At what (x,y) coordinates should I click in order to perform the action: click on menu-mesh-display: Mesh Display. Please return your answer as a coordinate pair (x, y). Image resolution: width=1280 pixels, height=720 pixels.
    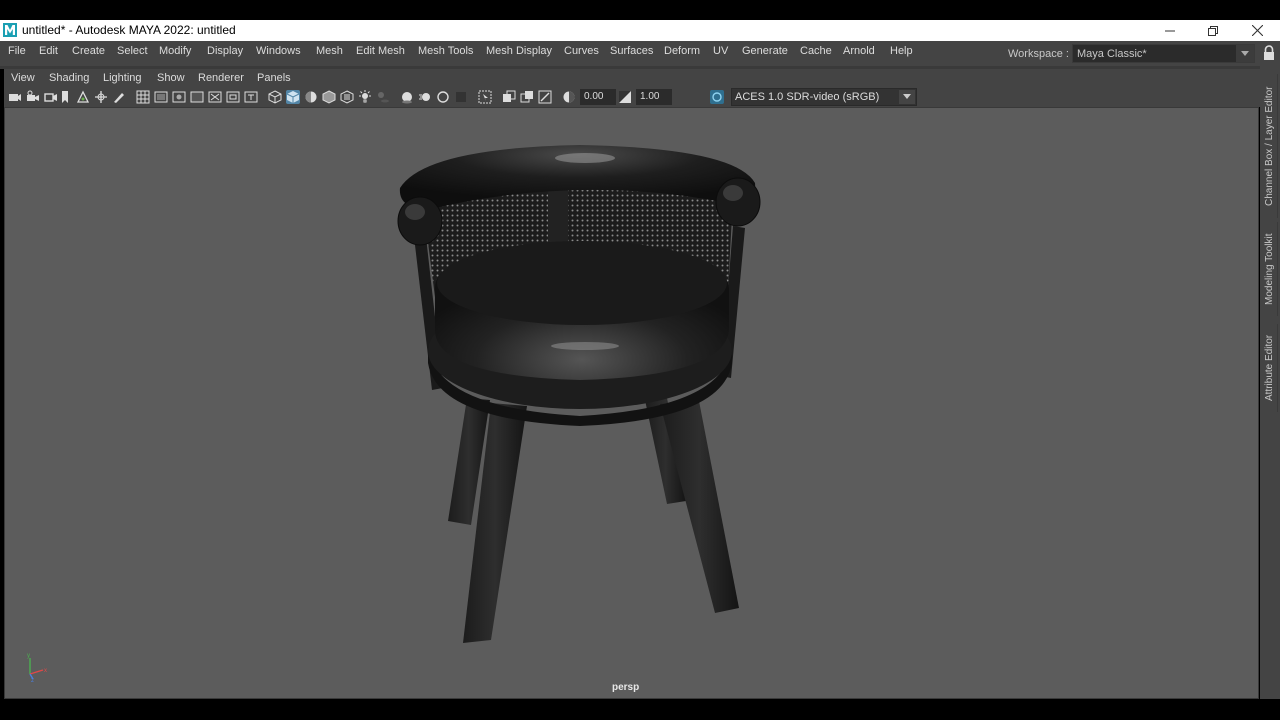
    Looking at the image, I should click on (519, 51).